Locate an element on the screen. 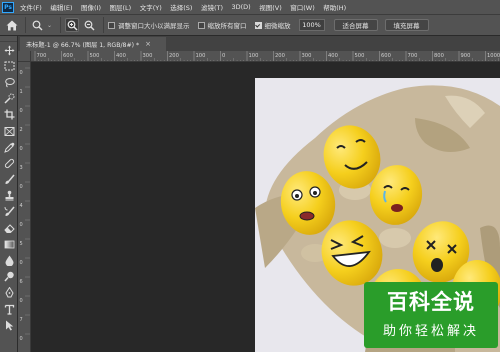 The height and width of the screenshot is (352, 500). brush-tool-icon is located at coordinates (9, 180).